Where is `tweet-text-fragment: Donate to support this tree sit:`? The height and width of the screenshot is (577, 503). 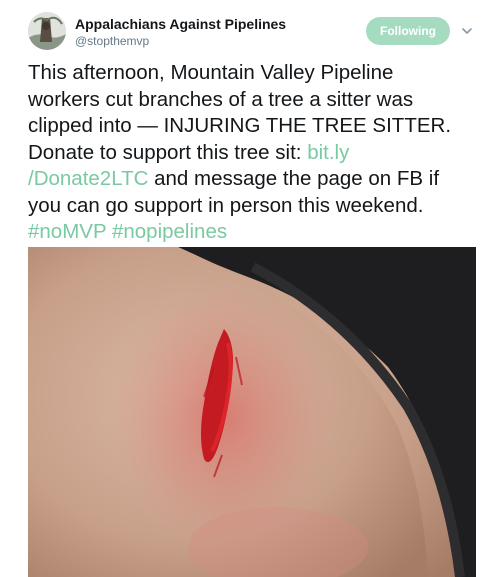
tweet-text-fragment: Donate to support this tree sit: is located at coordinates (168, 152).